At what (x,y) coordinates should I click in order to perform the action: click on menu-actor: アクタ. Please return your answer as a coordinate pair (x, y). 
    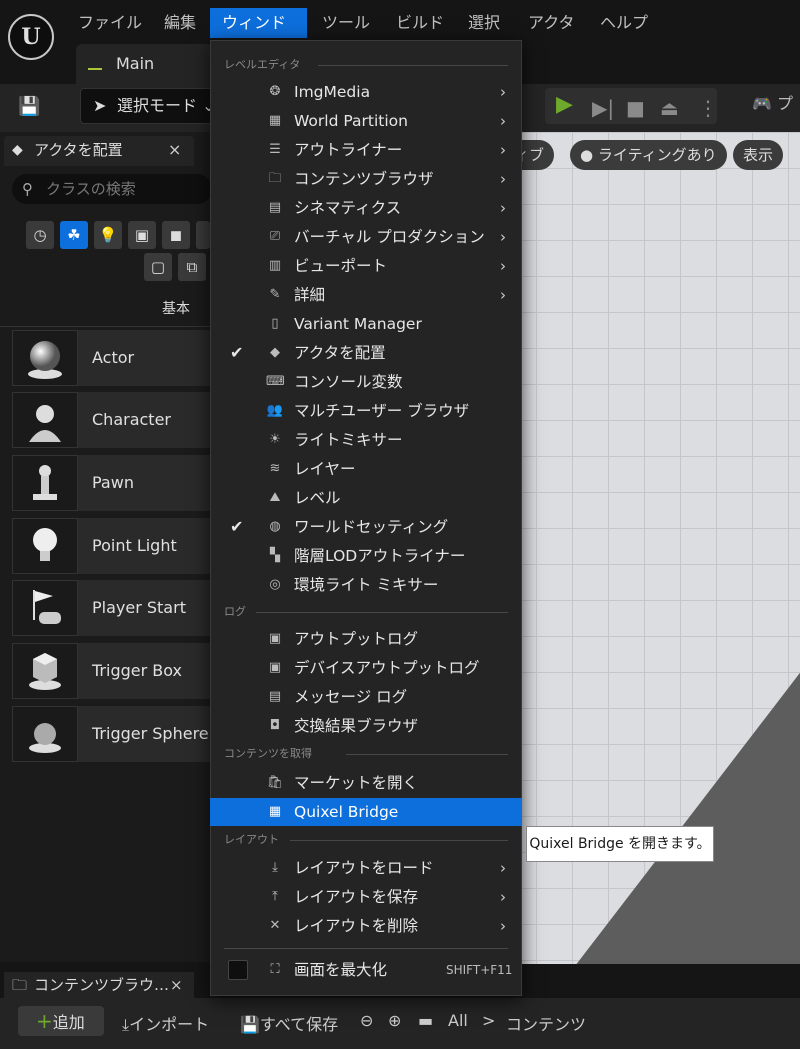
    Looking at the image, I should click on (551, 23).